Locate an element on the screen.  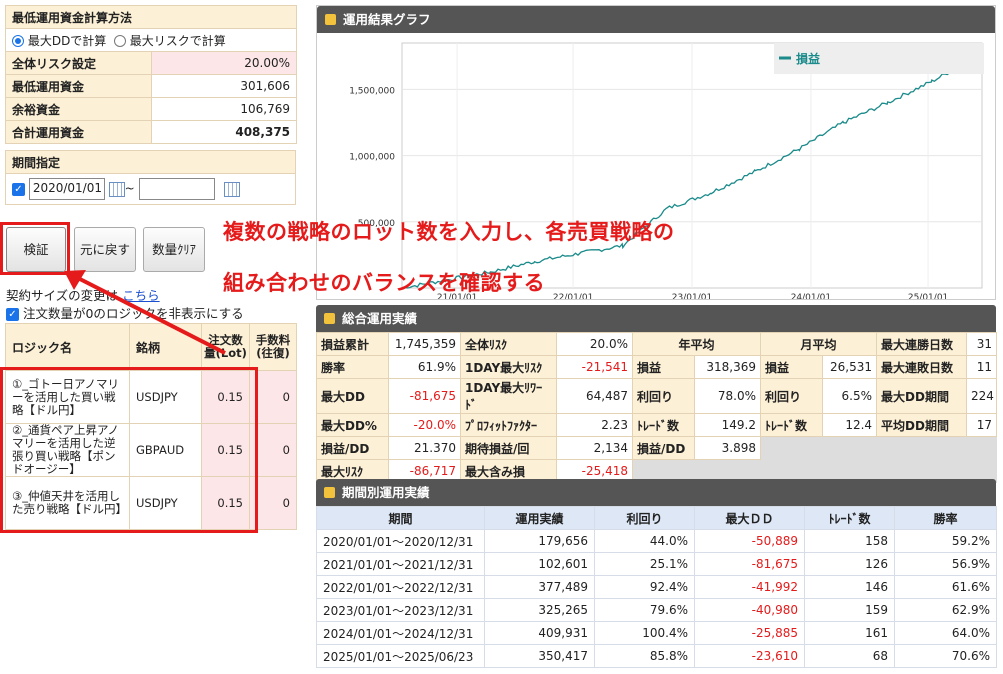
period-cell: 350,417 is located at coordinates (539, 656).